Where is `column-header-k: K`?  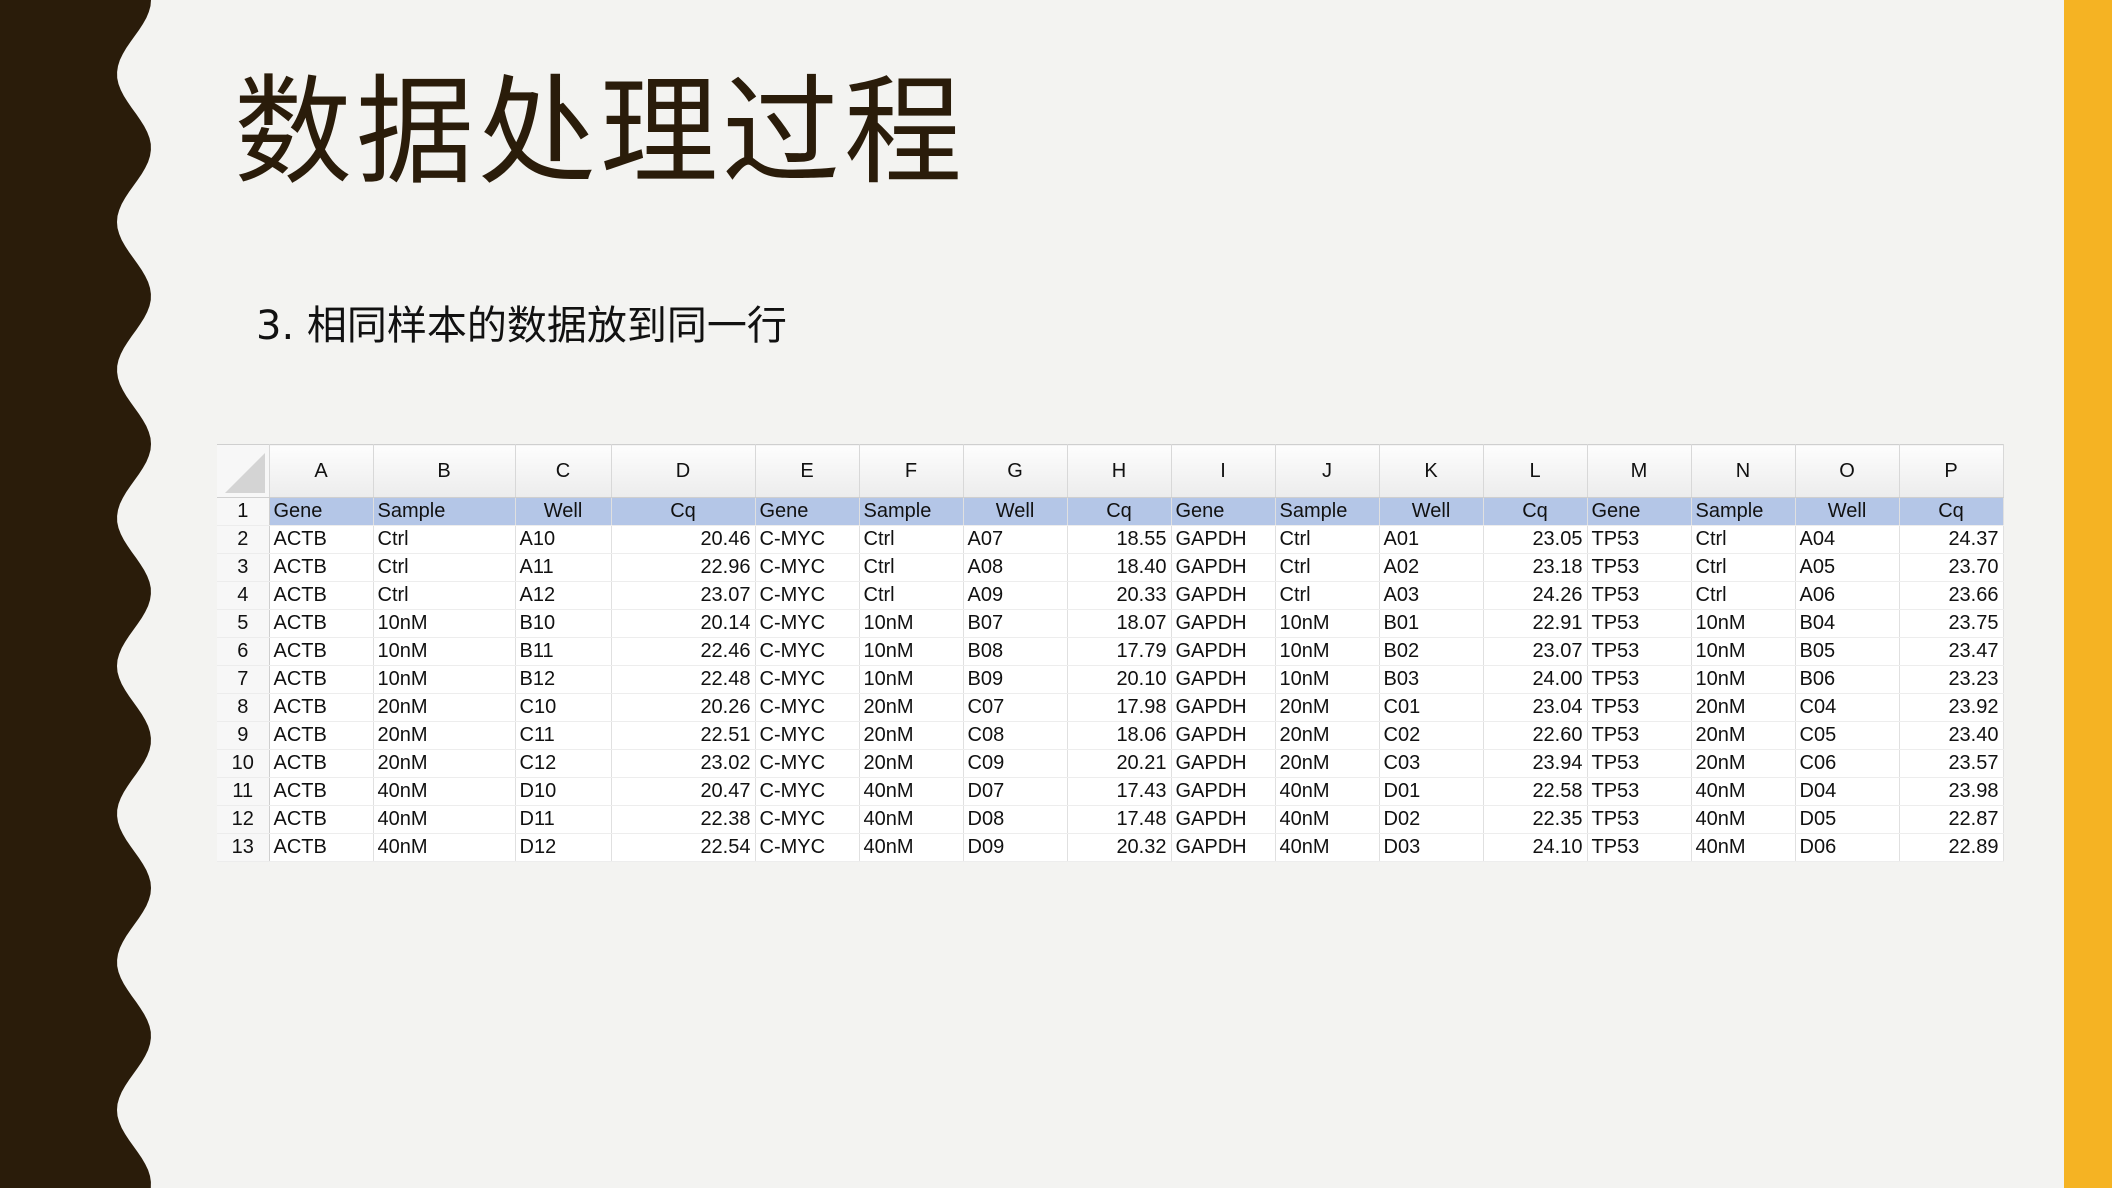
column-header-k: K is located at coordinates (1431, 471).